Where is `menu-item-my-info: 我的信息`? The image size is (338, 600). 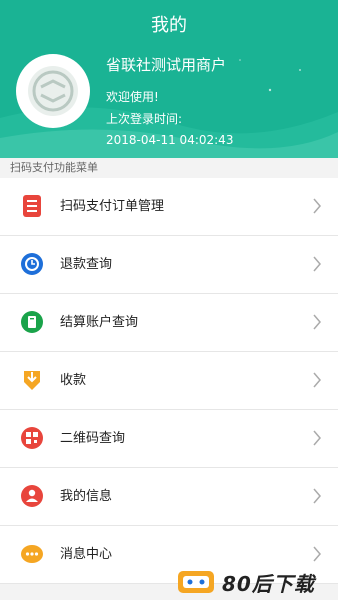
menu-item-my-info: 我的信息 is located at coordinates (169, 497).